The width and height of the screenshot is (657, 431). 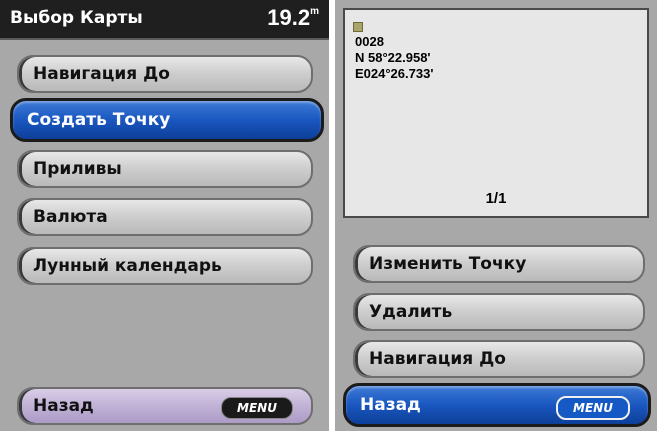 I want to click on navigate-to-right-label: Навигация До, so click(x=437, y=359).